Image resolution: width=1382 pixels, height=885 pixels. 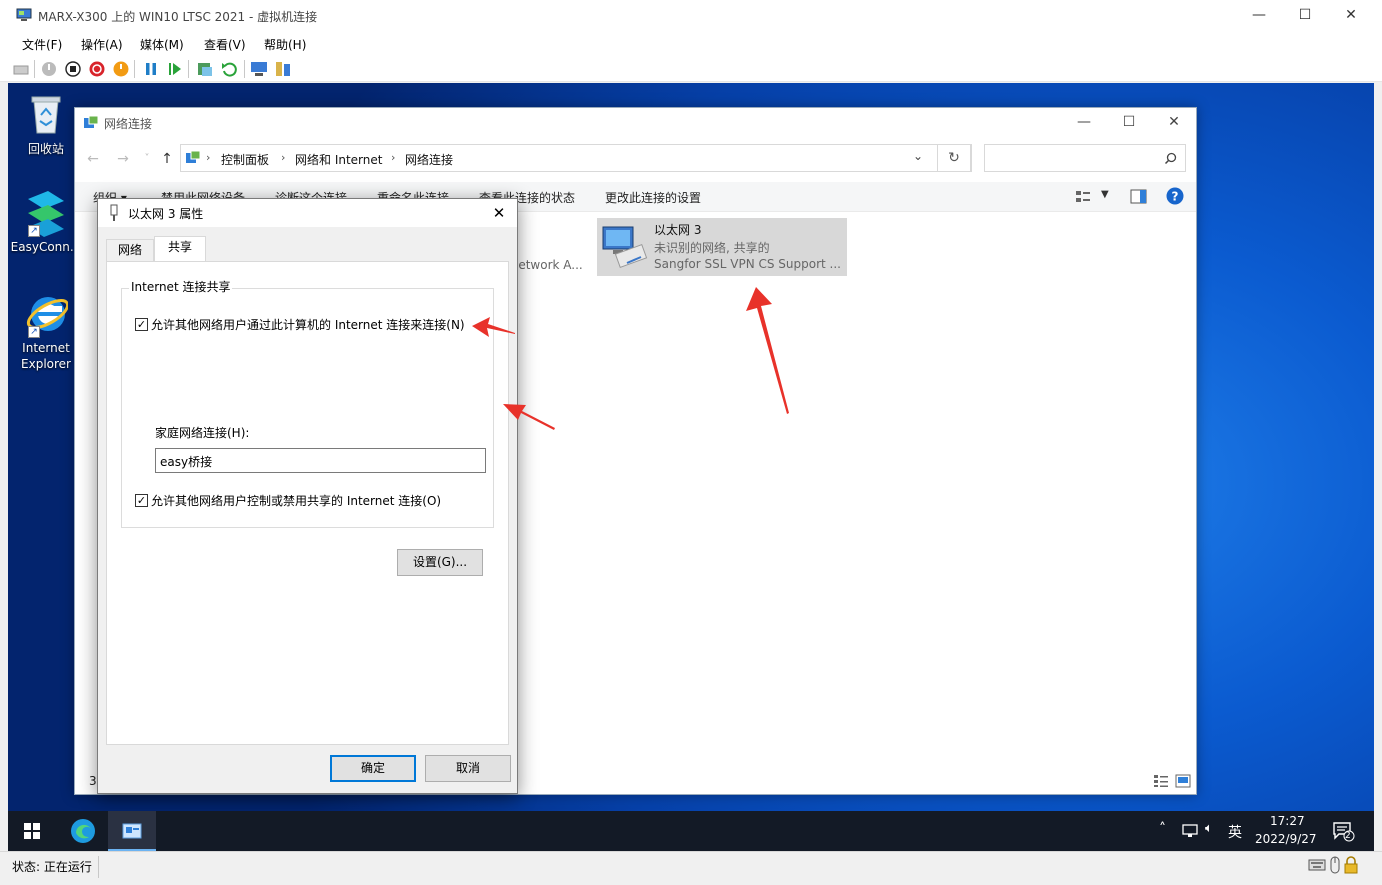 What do you see at coordinates (1335, 865) in the screenshot?
I see `mouse-icon` at bounding box center [1335, 865].